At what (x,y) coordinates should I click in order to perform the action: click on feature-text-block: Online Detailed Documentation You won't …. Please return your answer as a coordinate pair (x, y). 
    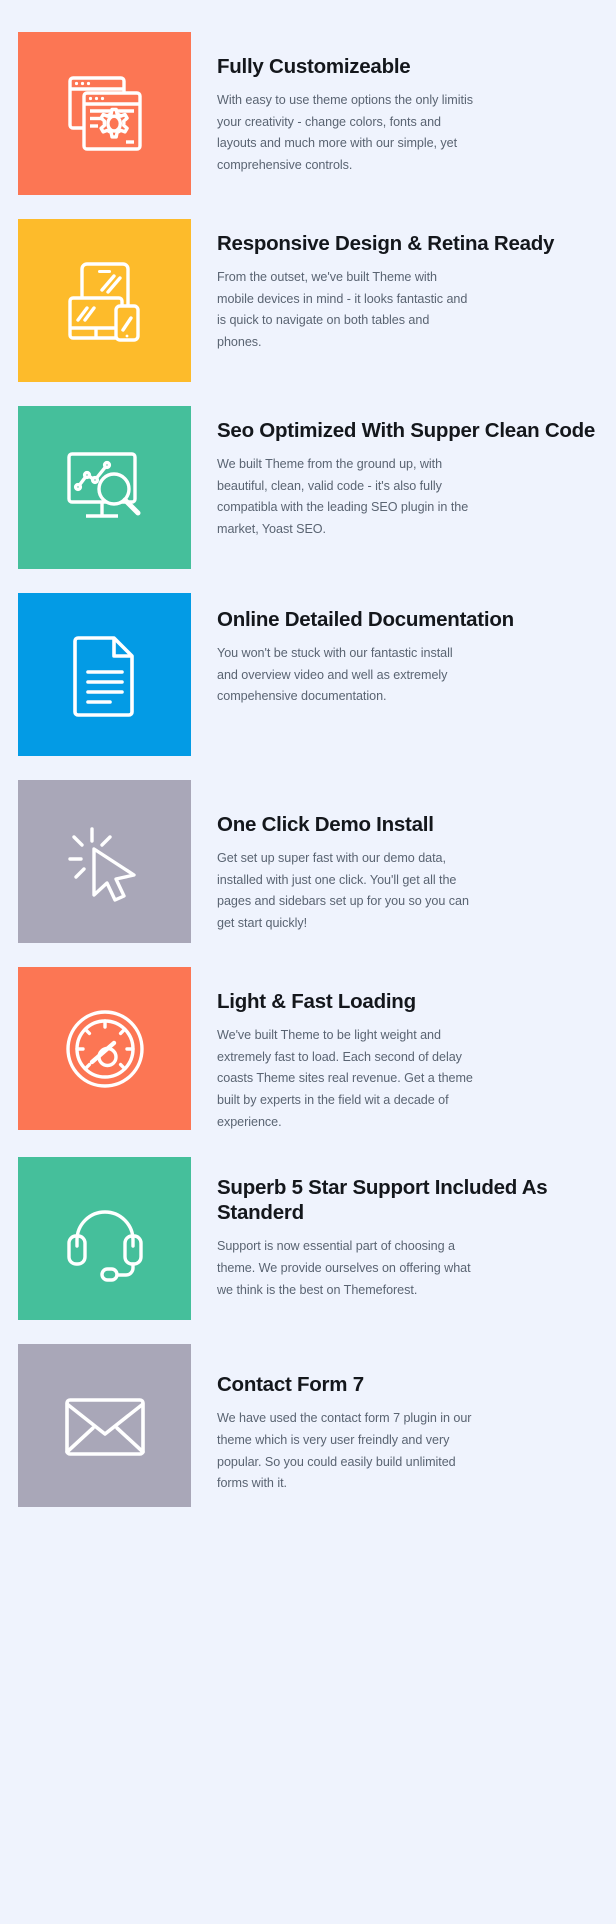
    Looking at the image, I should click on (393, 650).